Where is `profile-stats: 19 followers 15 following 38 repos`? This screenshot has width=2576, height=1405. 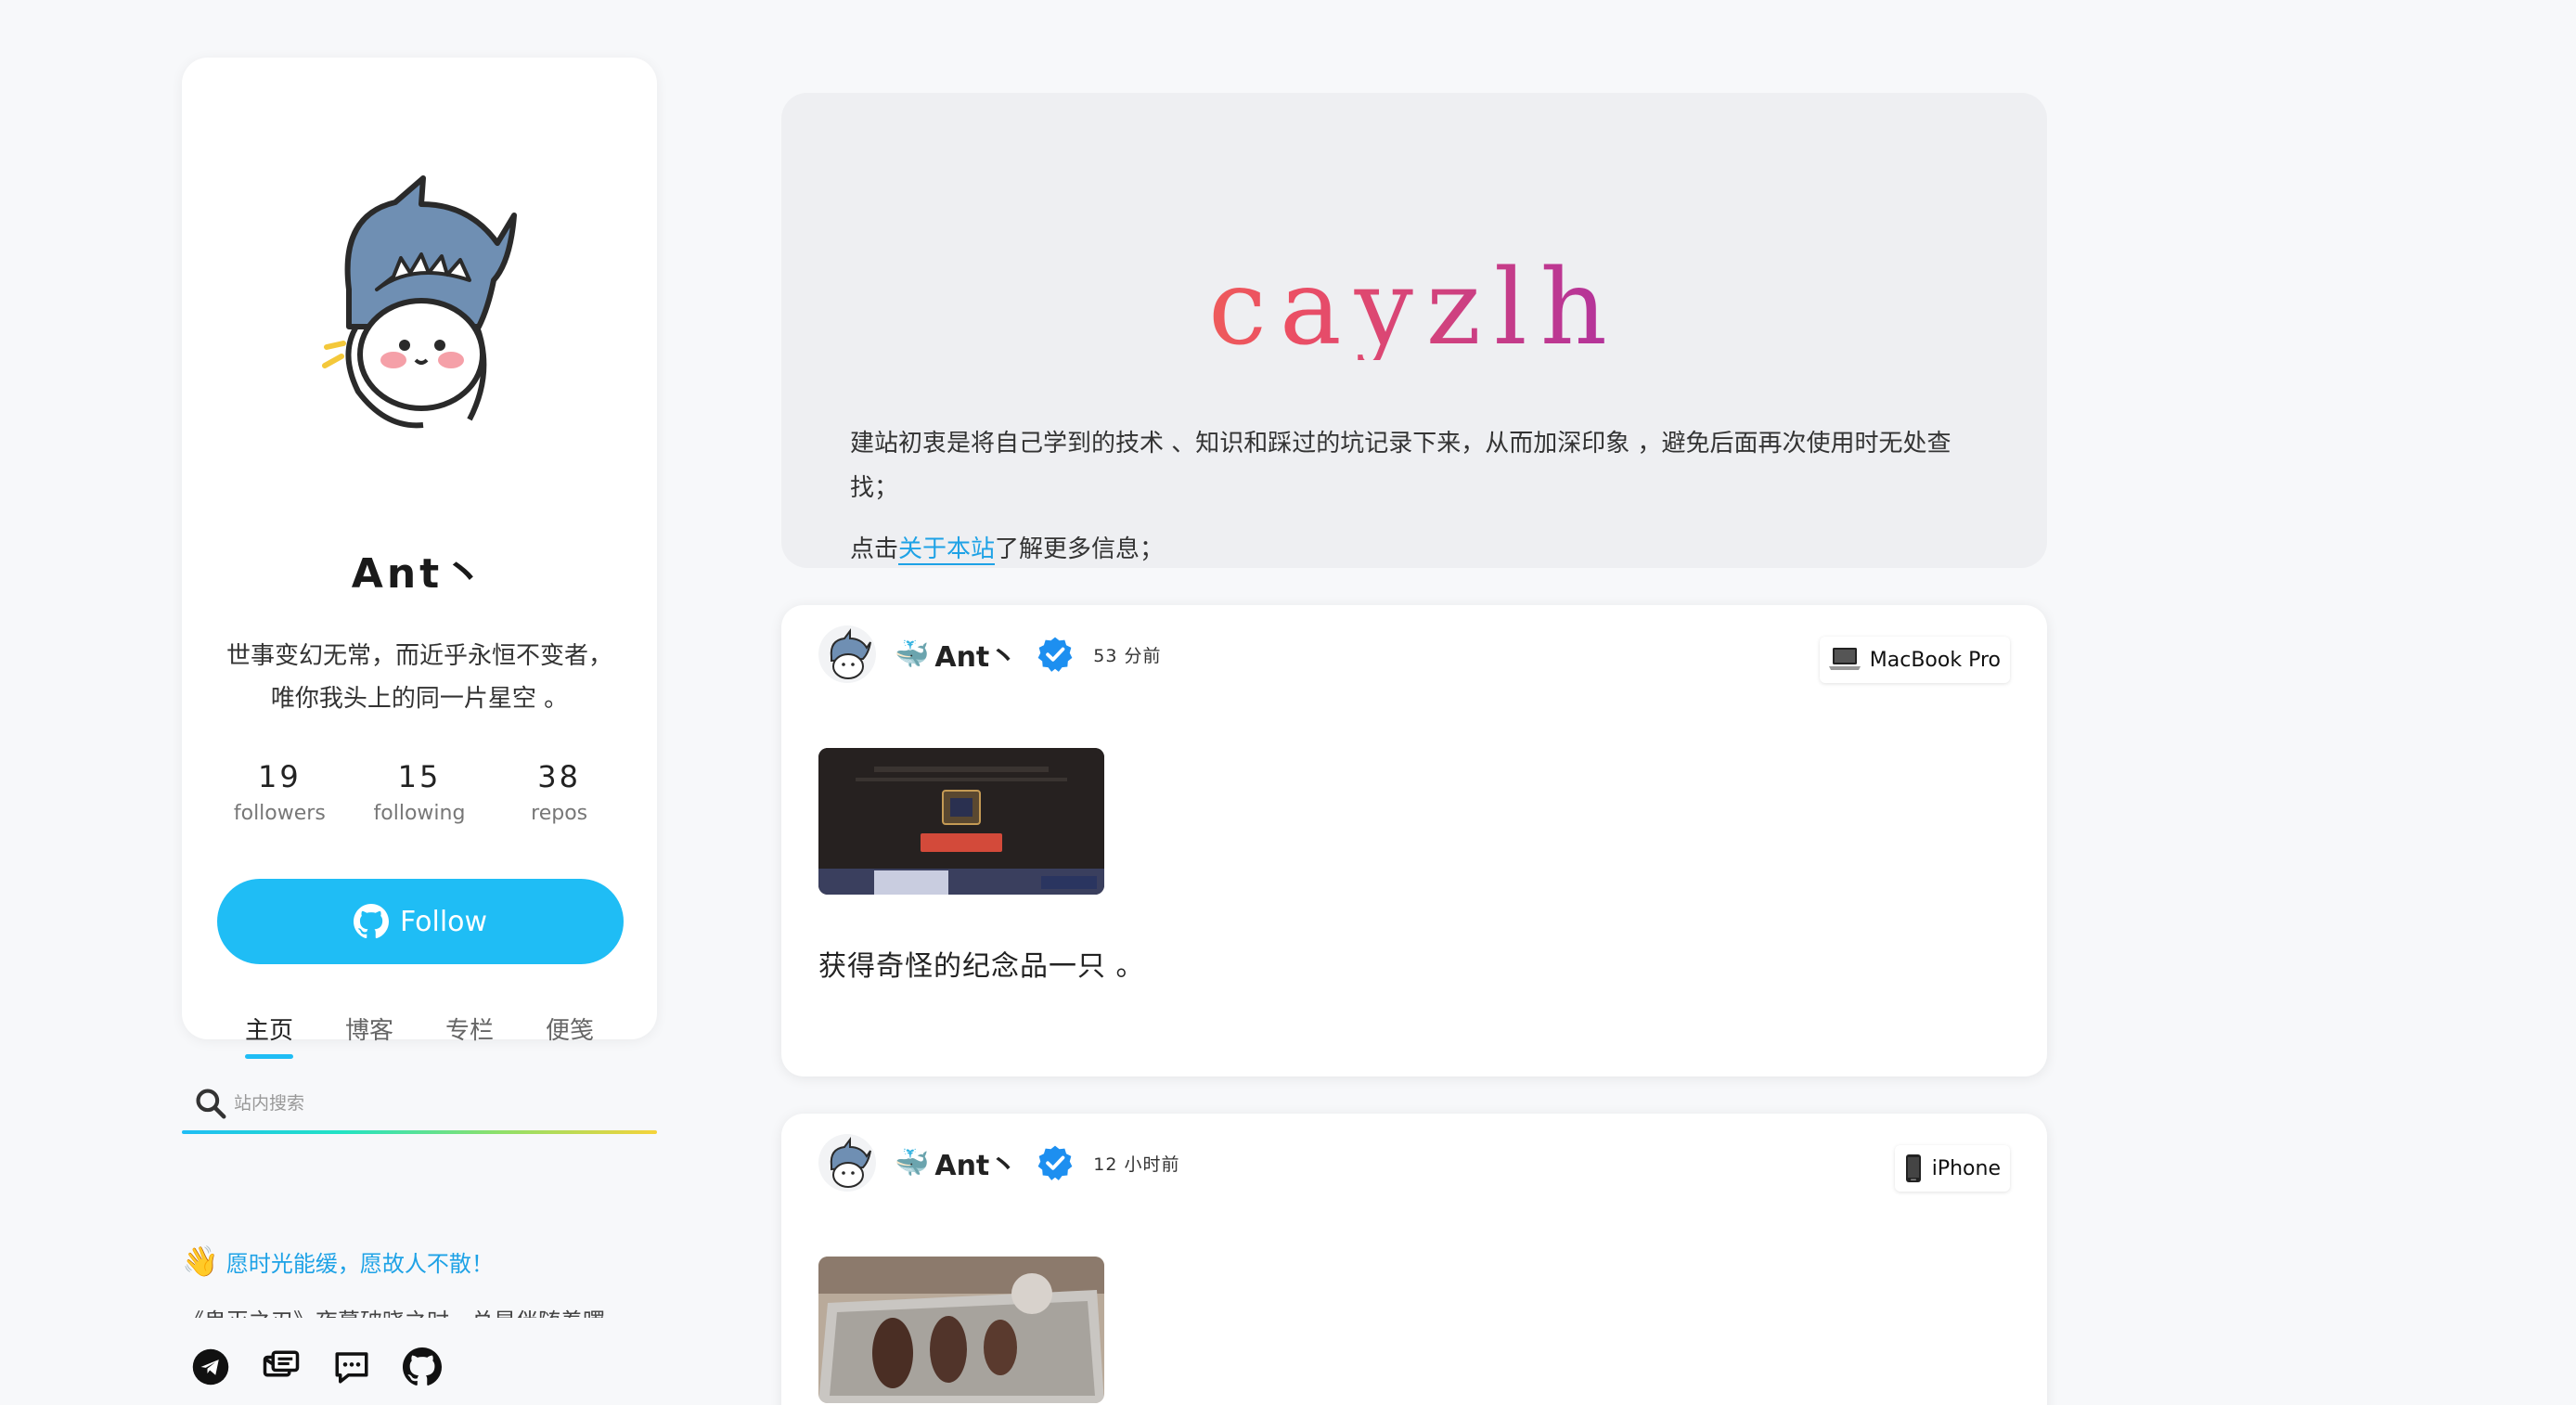 profile-stats: 19 followers 15 following 38 repos is located at coordinates (419, 792).